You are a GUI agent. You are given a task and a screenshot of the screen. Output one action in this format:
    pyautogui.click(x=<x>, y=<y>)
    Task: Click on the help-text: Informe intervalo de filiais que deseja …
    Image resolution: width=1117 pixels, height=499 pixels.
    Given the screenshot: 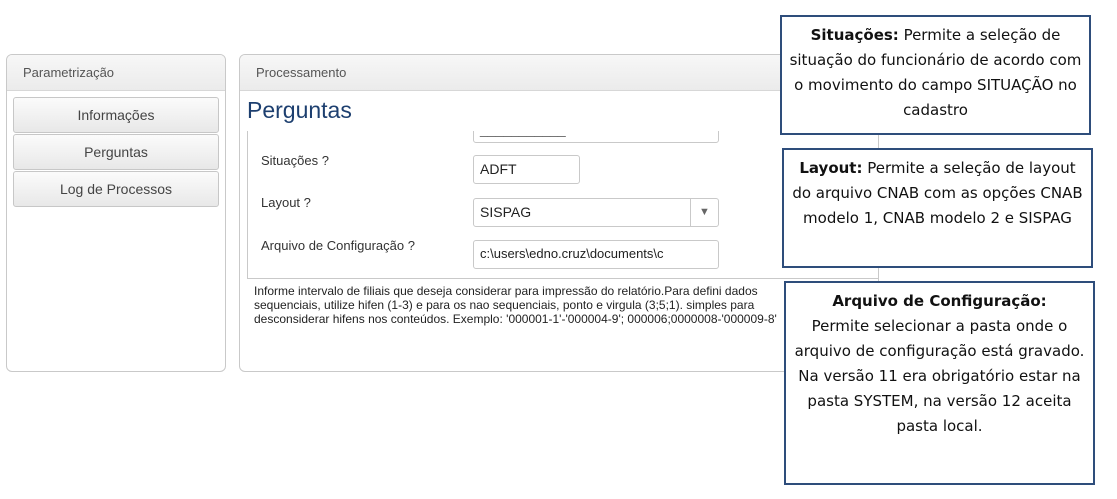 What is the action you would take?
    pyautogui.click(x=515, y=305)
    